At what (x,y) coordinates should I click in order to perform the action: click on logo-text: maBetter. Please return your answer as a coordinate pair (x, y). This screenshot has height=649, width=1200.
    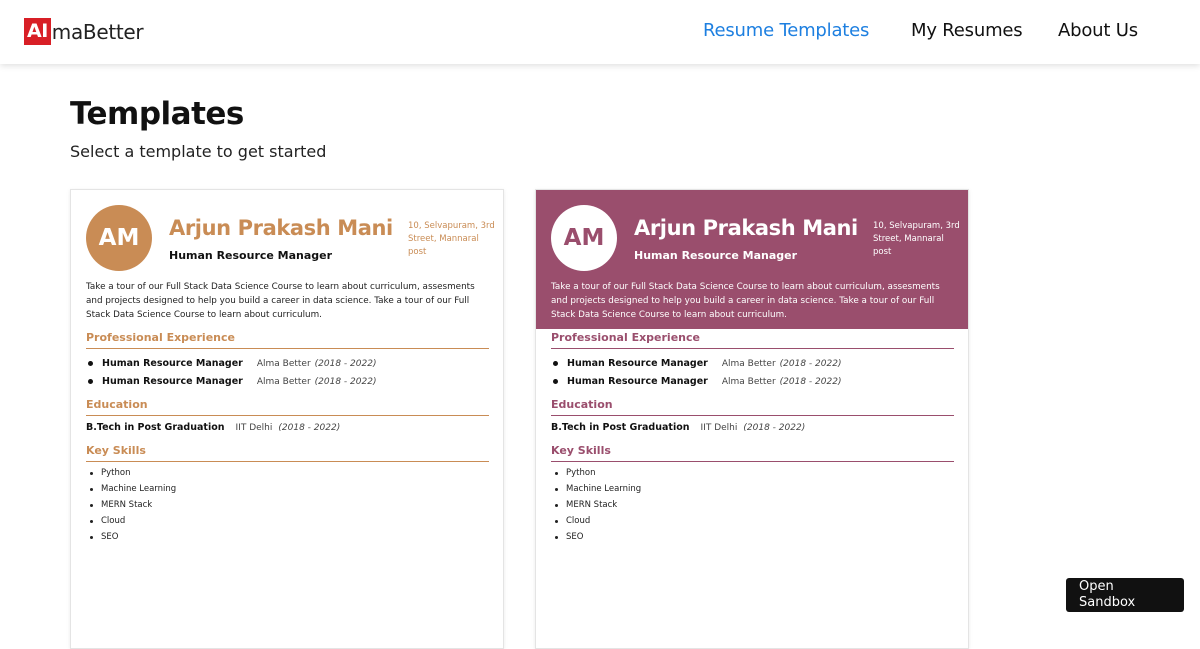
    Looking at the image, I should click on (97, 31).